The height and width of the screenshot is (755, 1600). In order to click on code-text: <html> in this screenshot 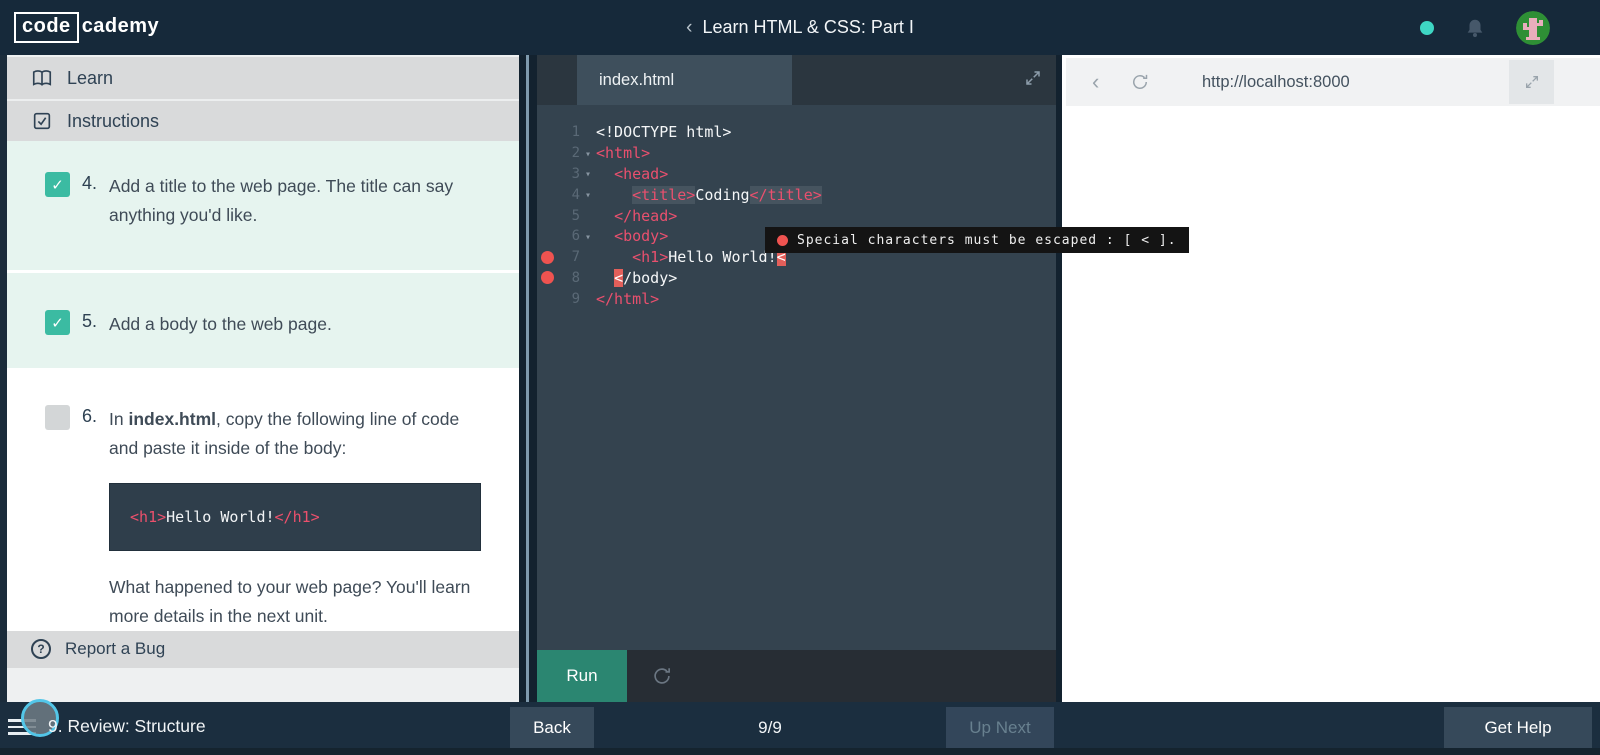, I will do `click(623, 153)`.